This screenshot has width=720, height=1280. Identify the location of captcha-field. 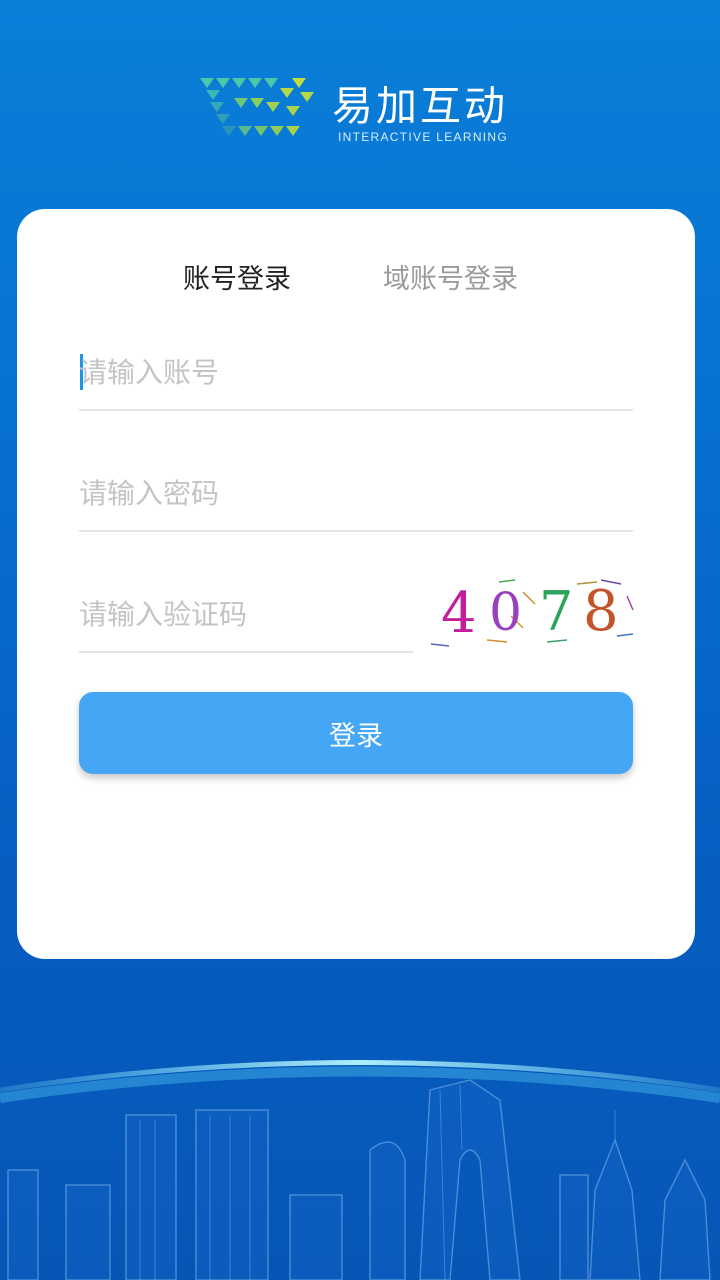
(246, 616).